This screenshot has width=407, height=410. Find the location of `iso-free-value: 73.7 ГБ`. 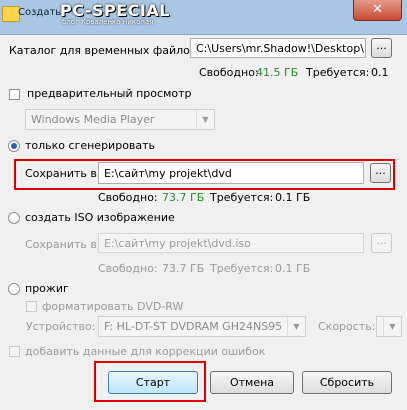

iso-free-value: 73.7 ГБ is located at coordinates (183, 268).